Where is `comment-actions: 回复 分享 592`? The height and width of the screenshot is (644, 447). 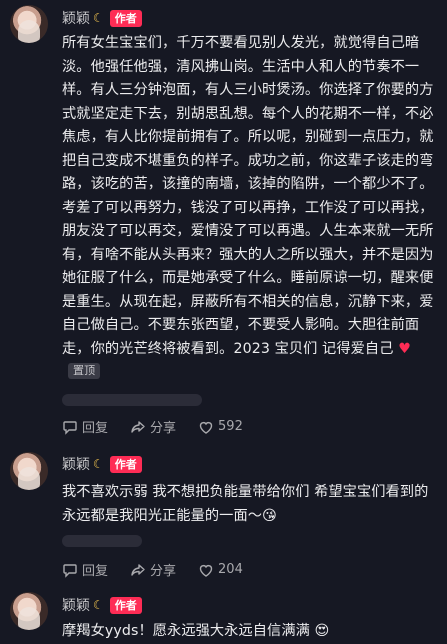 comment-actions: 回复 分享 592 is located at coordinates (163, 426).